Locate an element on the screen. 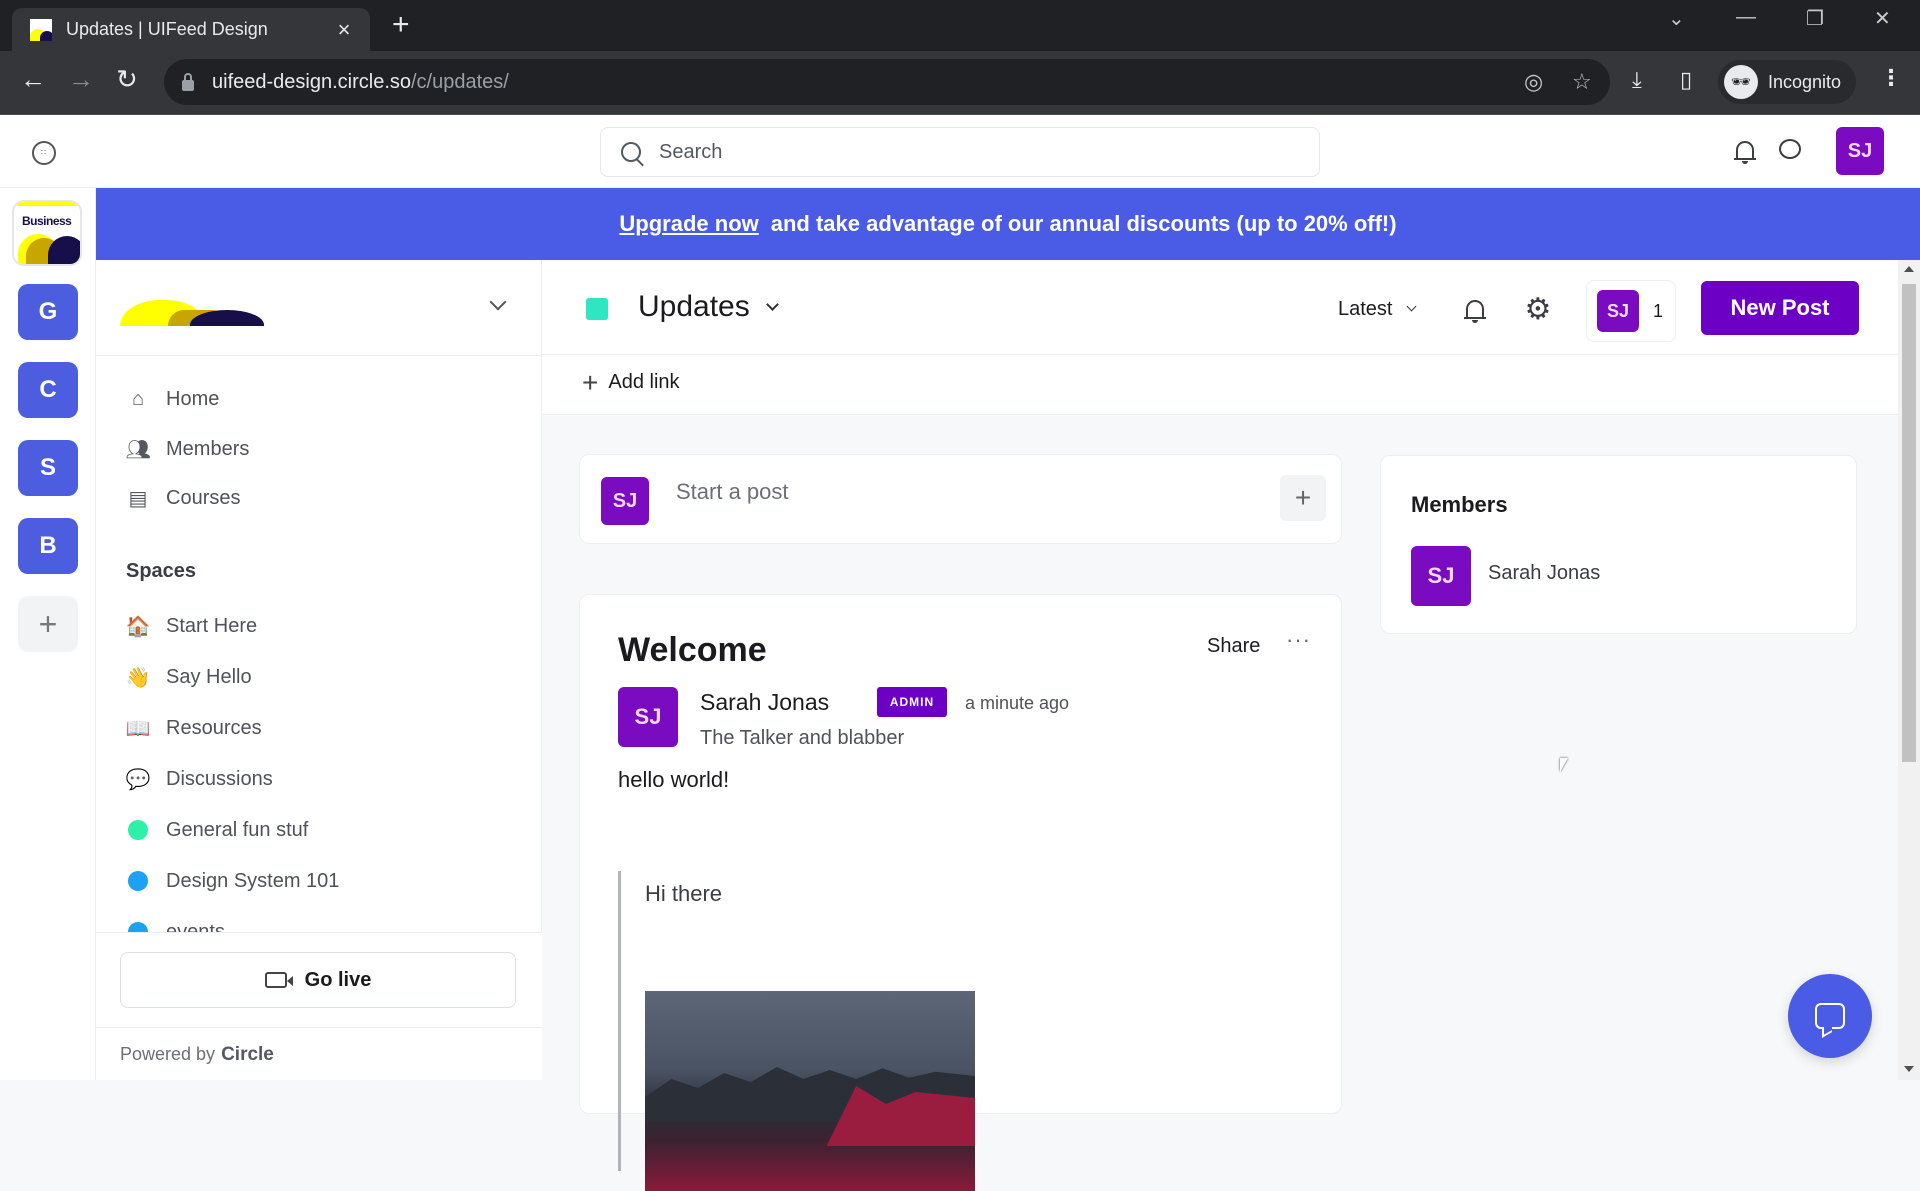  url-host: uifeed-design.circle.so is located at coordinates (311, 81).